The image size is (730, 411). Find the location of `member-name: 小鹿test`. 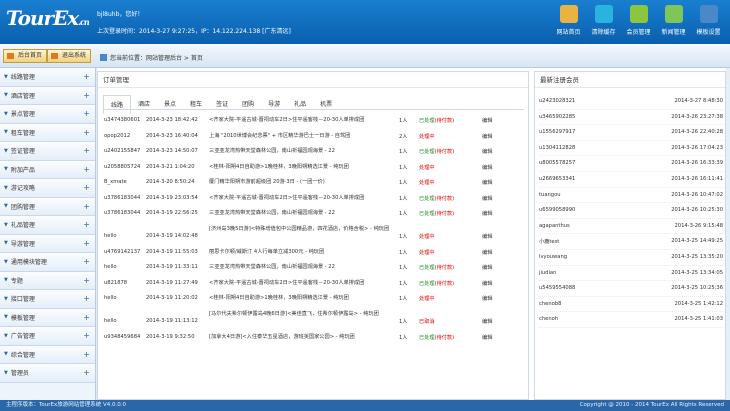

member-name: 小鹿test is located at coordinates (549, 241).